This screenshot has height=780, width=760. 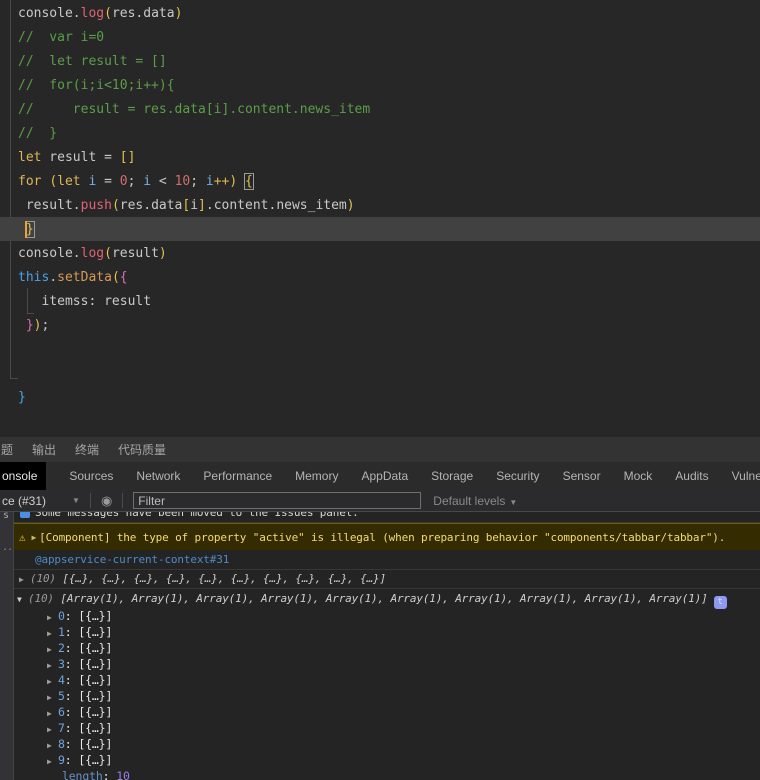 What do you see at coordinates (277, 500) in the screenshot?
I see `console-filter-input` at bounding box center [277, 500].